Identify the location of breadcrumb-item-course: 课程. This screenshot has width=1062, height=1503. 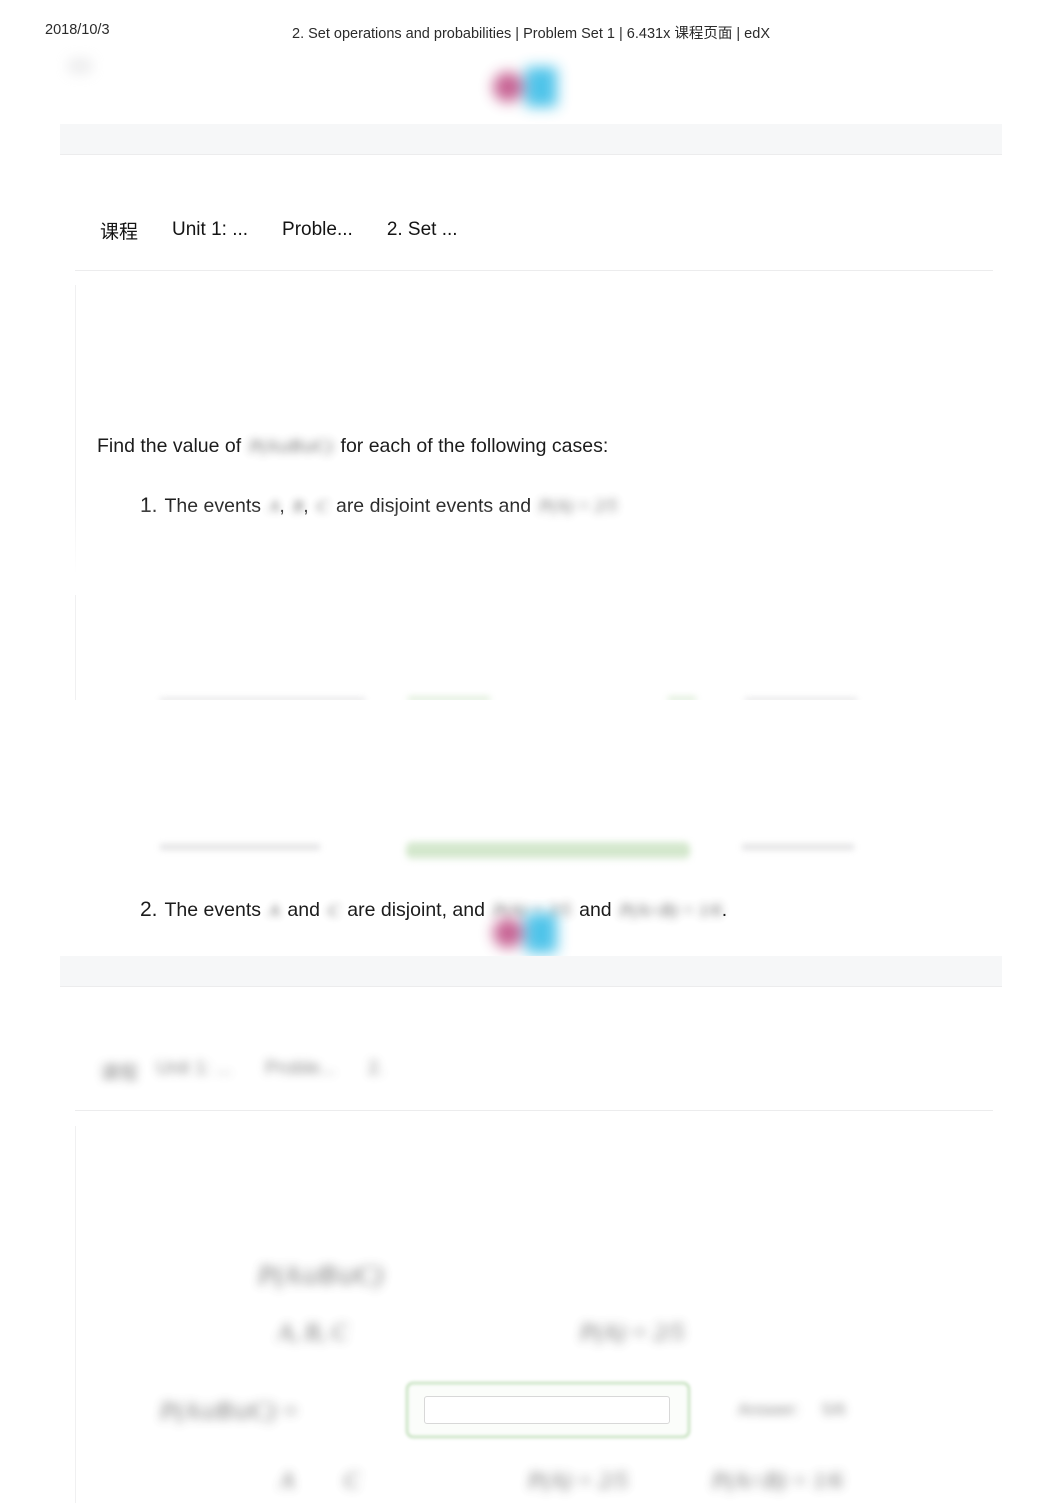
(119, 230).